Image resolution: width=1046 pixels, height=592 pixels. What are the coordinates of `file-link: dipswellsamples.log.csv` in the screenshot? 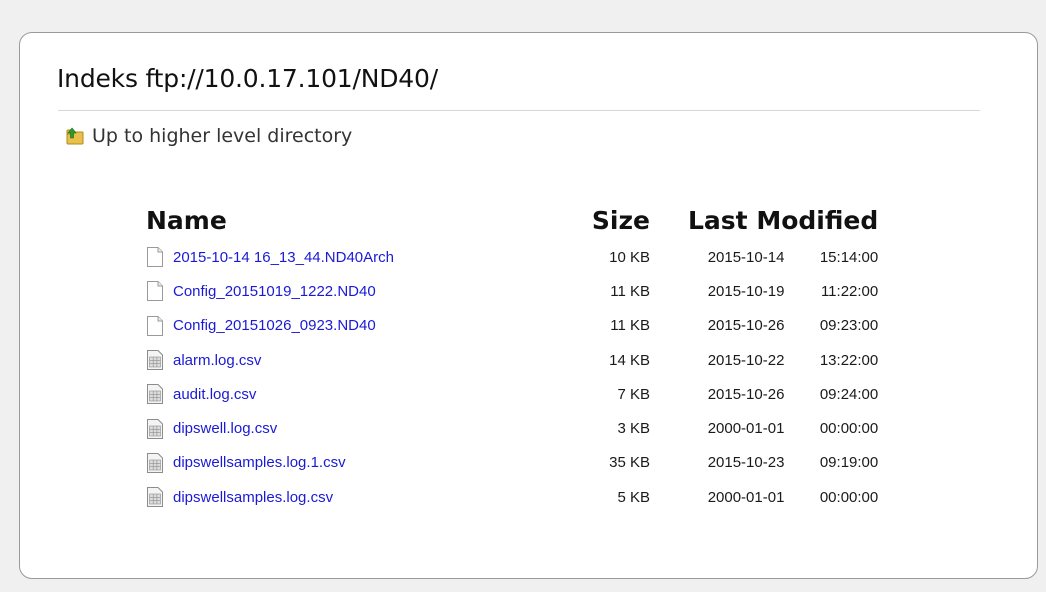 It's located at (253, 497).